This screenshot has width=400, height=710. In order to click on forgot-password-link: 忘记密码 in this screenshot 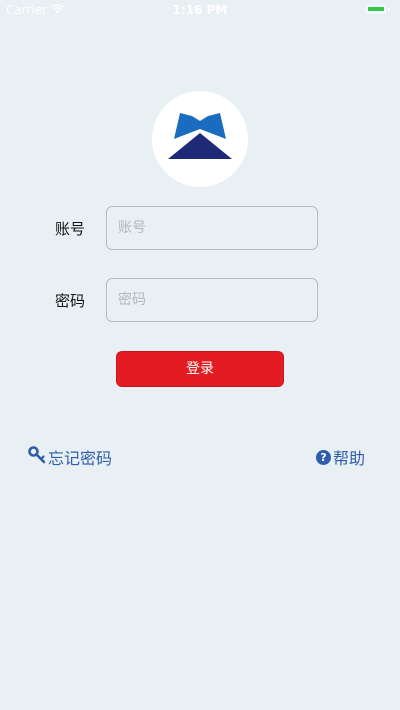, I will do `click(70, 457)`.